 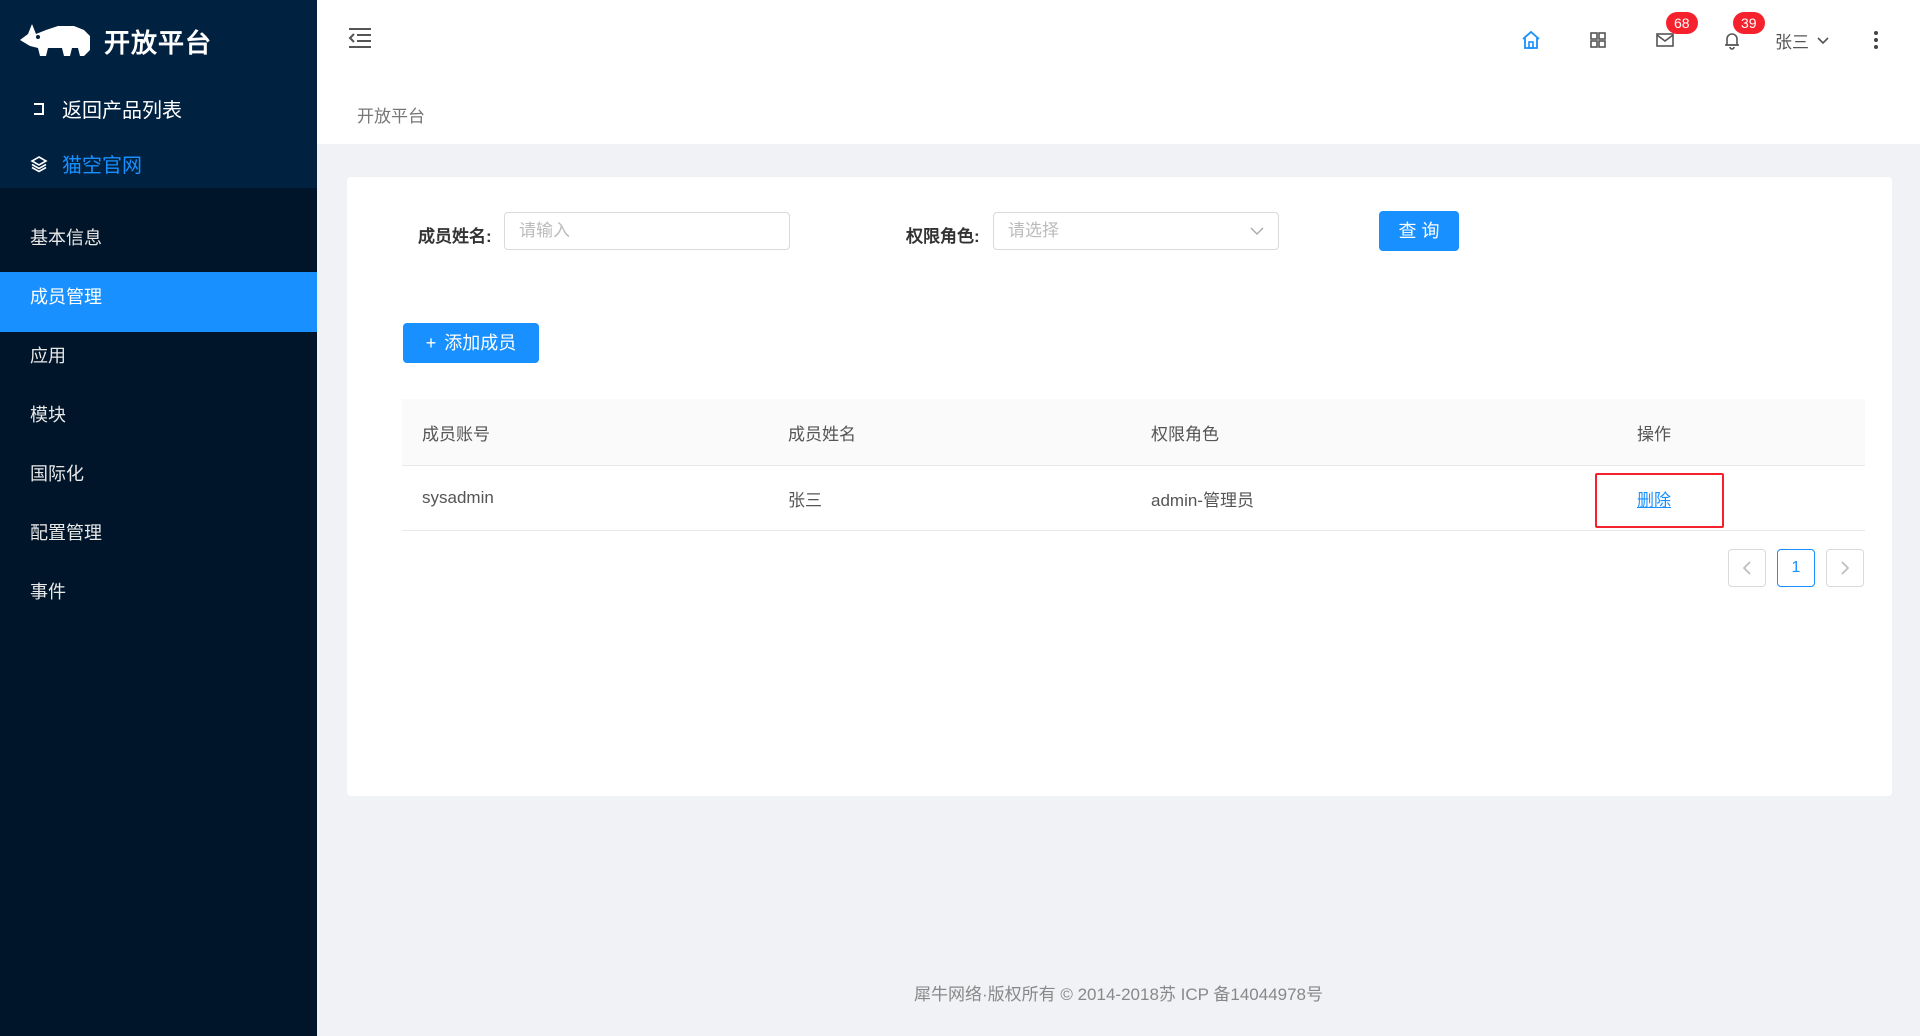 What do you see at coordinates (805, 500) in the screenshot?
I see `cell-name: 张三` at bounding box center [805, 500].